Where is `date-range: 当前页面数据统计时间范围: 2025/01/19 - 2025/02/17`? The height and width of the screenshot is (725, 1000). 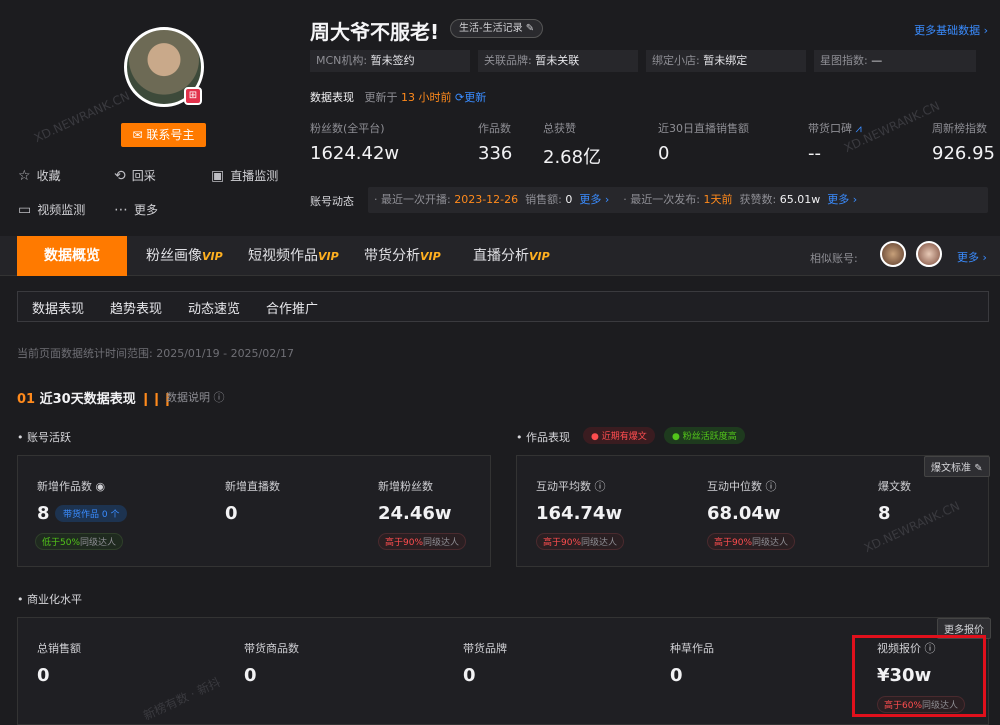
date-range: 当前页面数据统计时间范围: 2025/01/19 - 2025/02/17 is located at coordinates (155, 353).